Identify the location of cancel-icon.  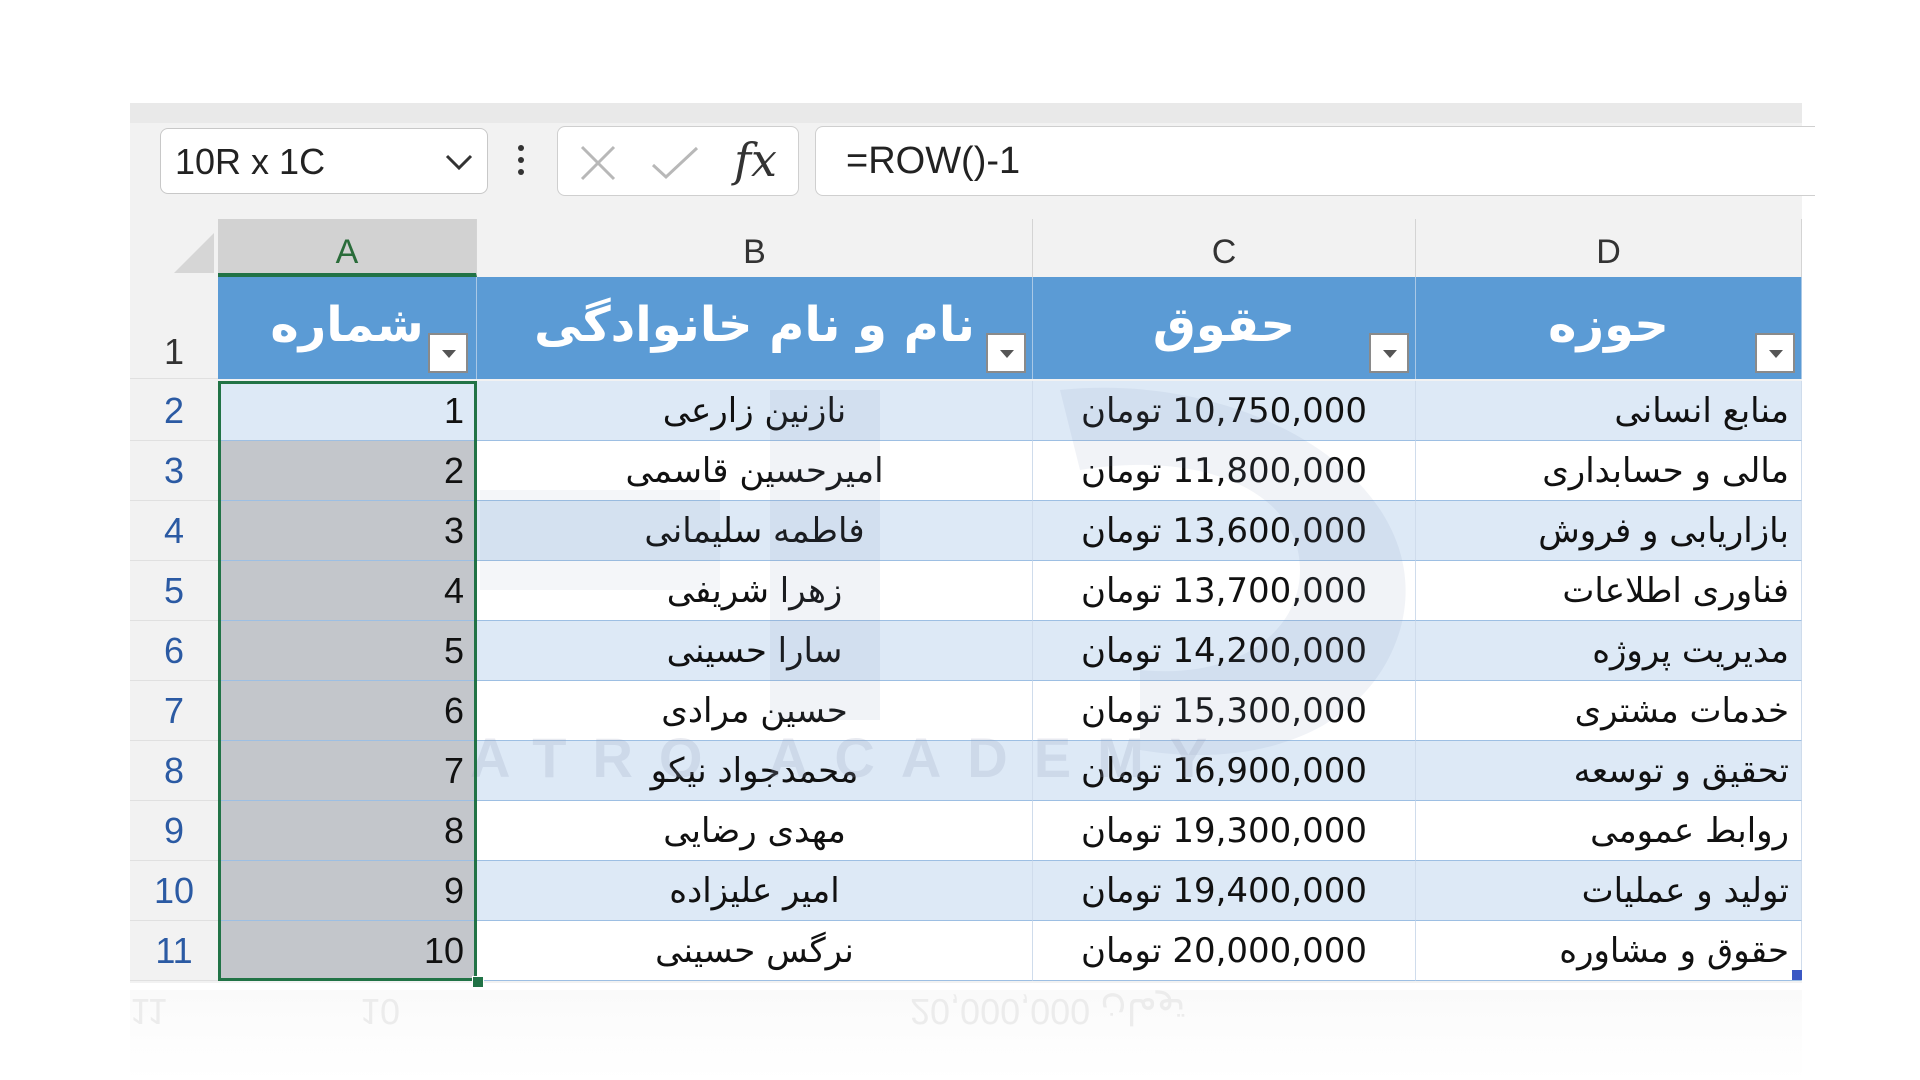
(598, 163).